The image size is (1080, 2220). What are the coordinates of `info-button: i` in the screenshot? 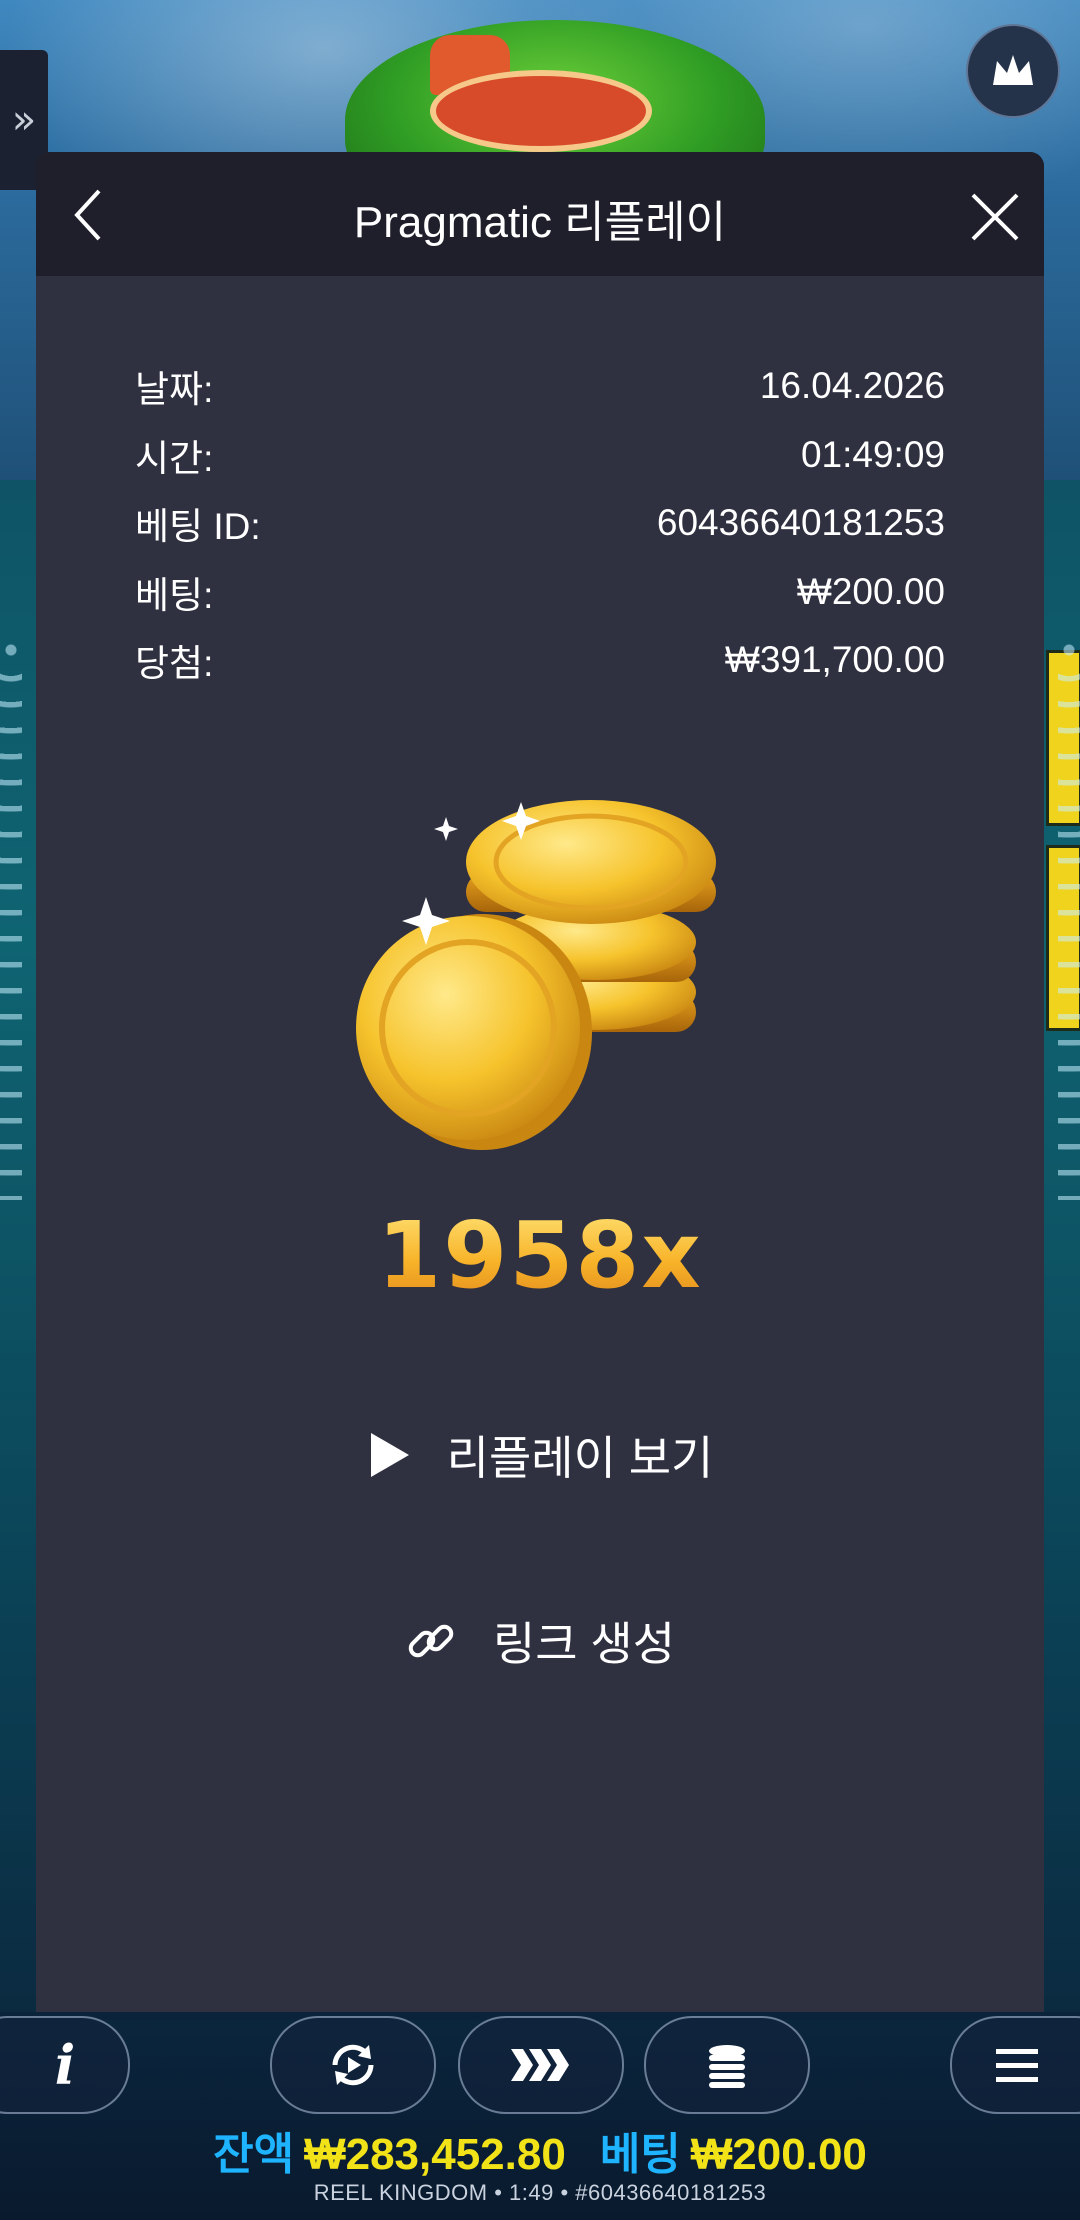 It's located at (65, 2065).